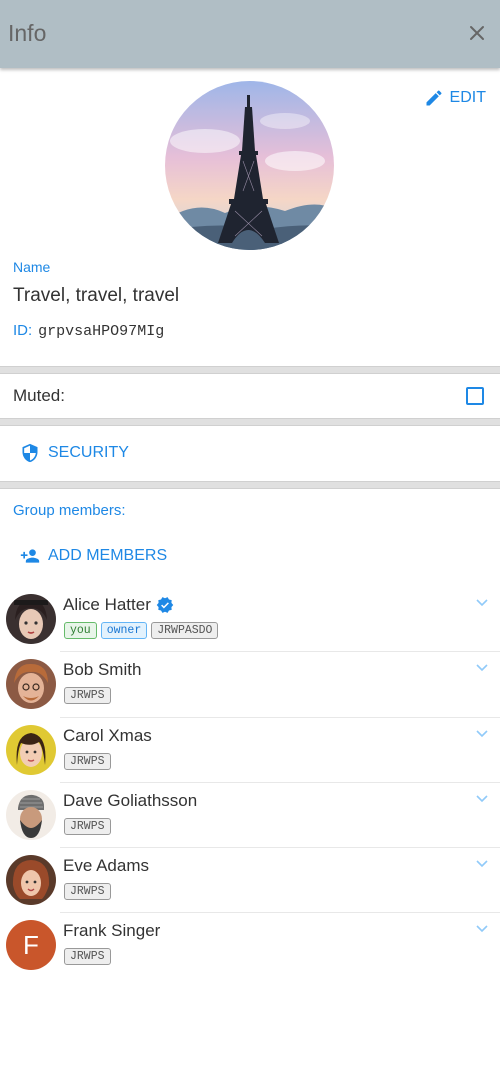  What do you see at coordinates (250, 685) in the screenshot?
I see `member-item: Bob Smith JRWPS` at bounding box center [250, 685].